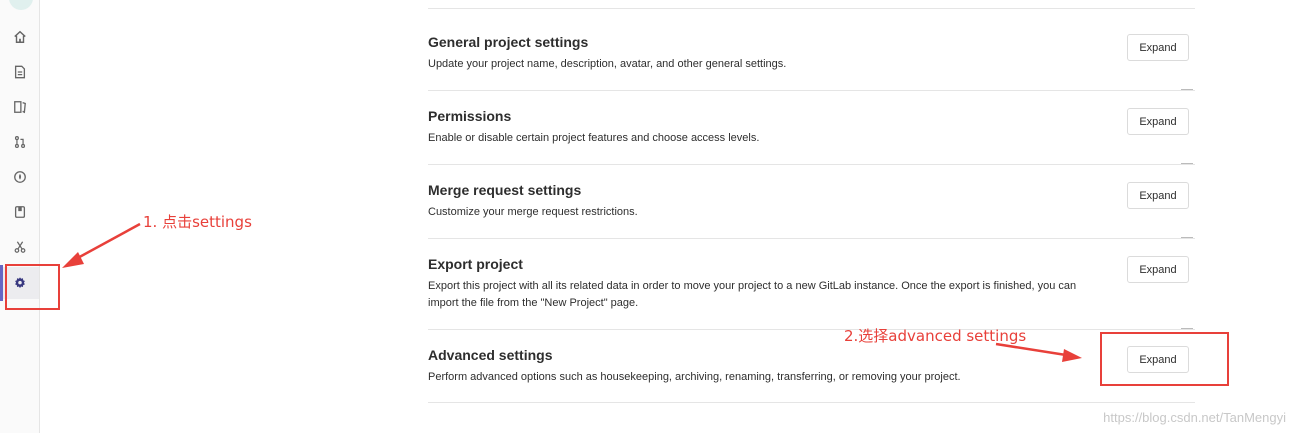 The width and height of the screenshot is (1294, 433). I want to click on snippet-icon, so click(19, 247).